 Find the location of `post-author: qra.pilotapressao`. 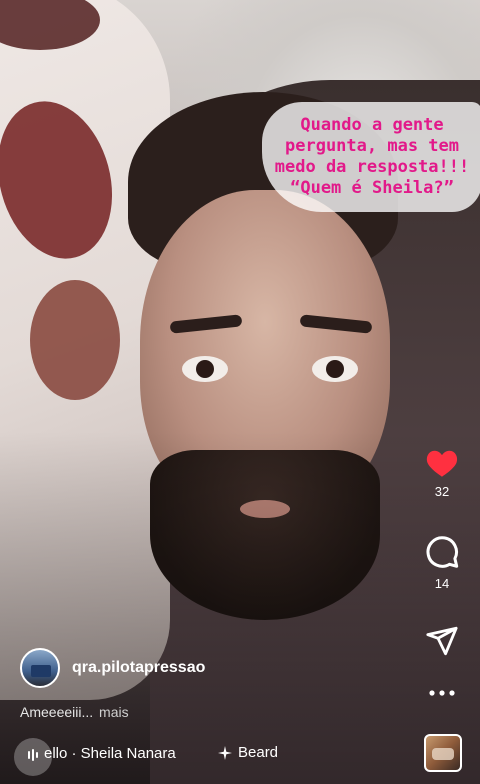

post-author: qra.pilotapressao is located at coordinates (112, 668).